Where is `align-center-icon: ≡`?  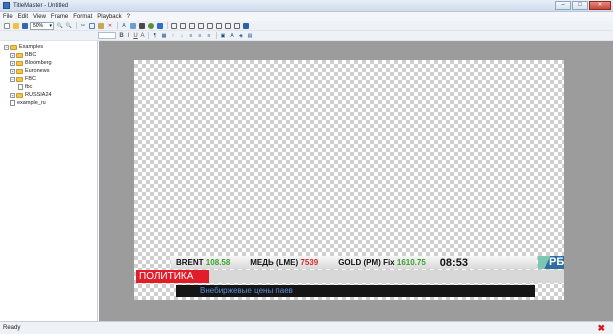 align-center-icon: ≡ is located at coordinates (200, 36).